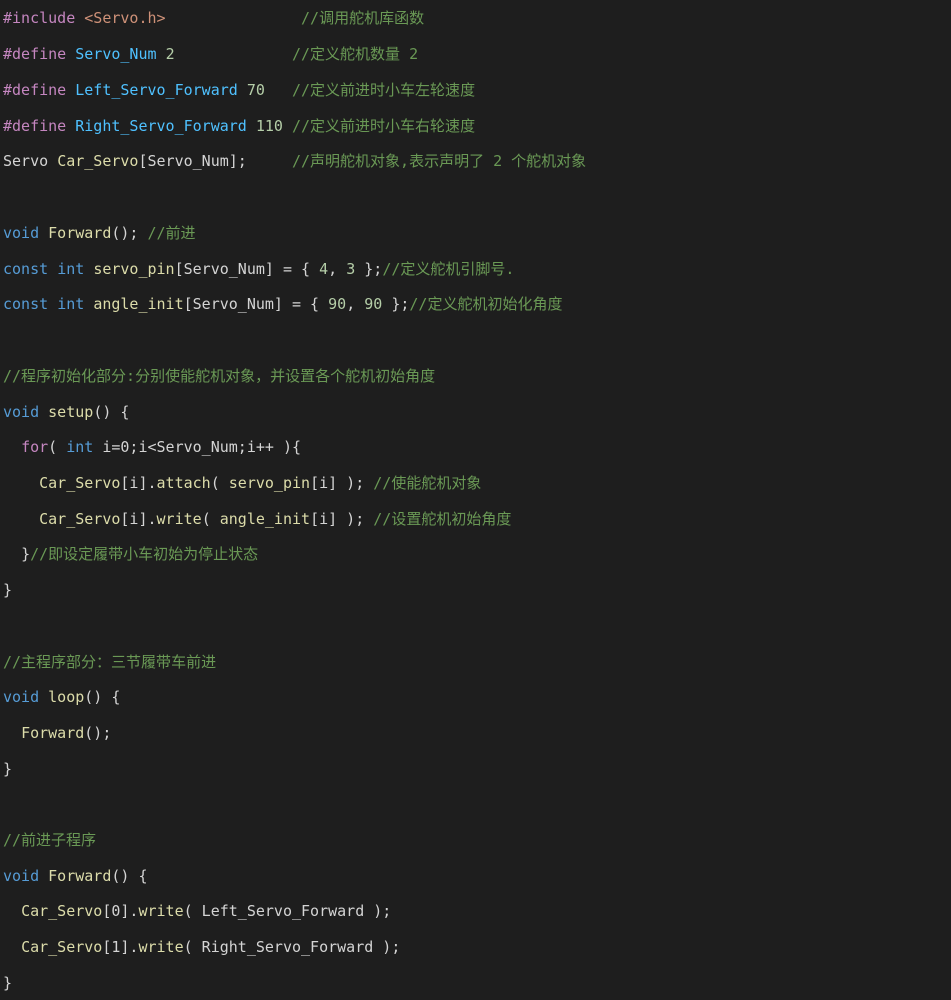 Image resolution: width=951 pixels, height=1000 pixels. What do you see at coordinates (255, 90) in the screenshot?
I see `number-literal: 70` at bounding box center [255, 90].